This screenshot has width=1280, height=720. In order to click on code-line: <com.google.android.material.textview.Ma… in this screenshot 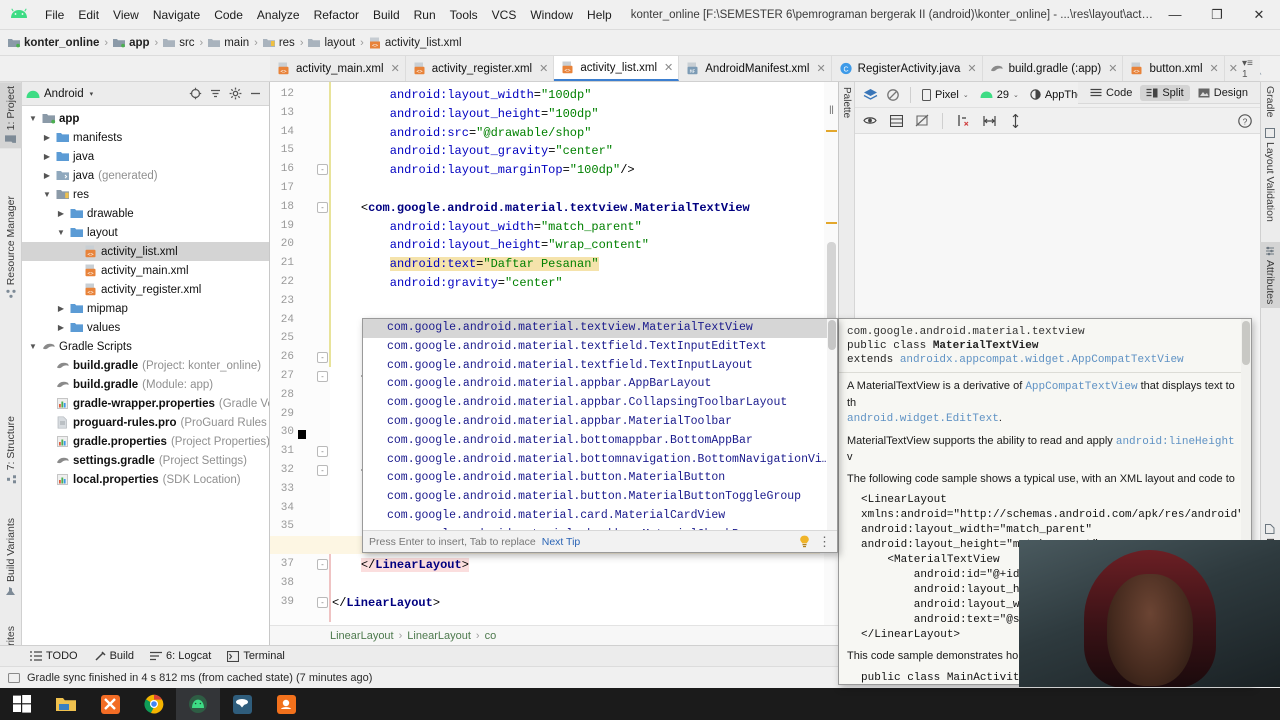, I will do `click(555, 208)`.